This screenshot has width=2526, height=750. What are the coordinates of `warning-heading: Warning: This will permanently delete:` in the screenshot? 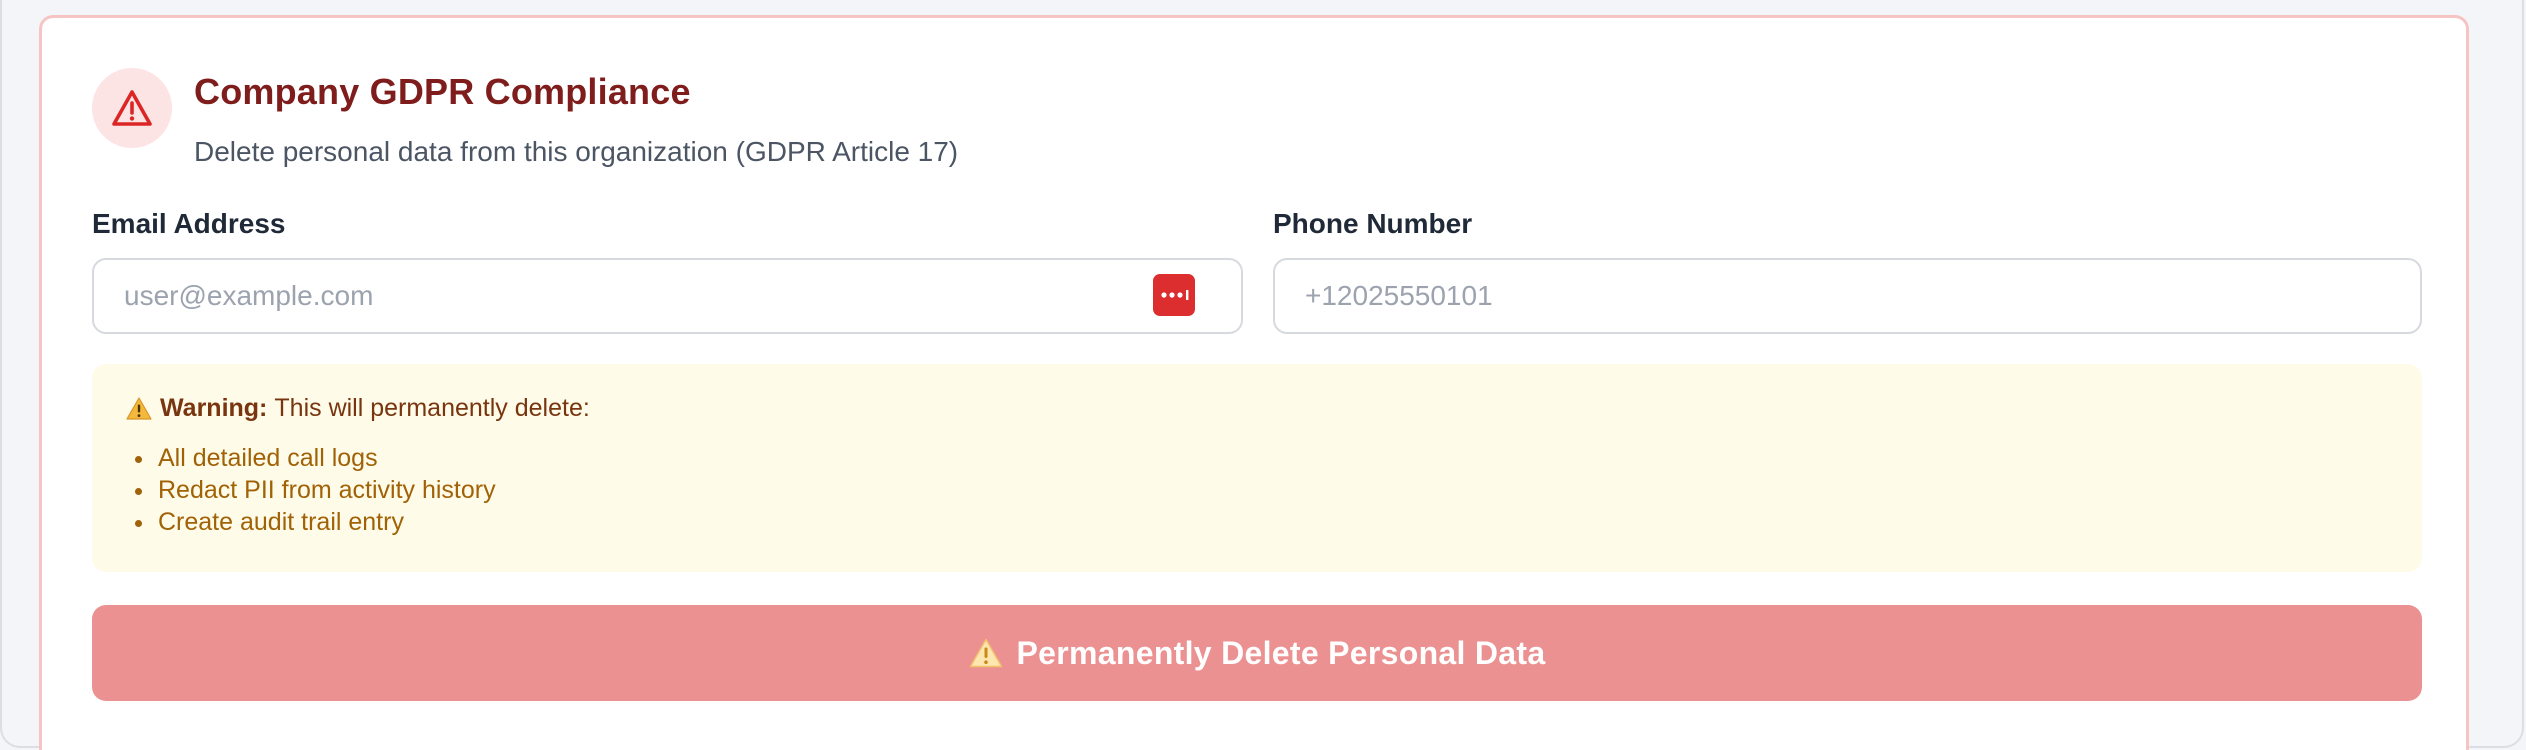 It's located at (358, 408).